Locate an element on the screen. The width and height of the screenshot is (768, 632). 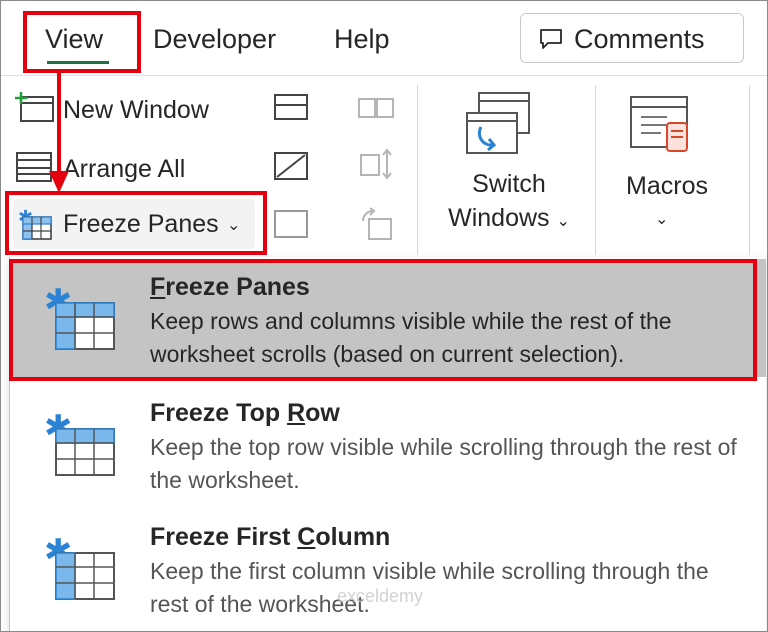
tab-help: Help is located at coordinates (362, 39).